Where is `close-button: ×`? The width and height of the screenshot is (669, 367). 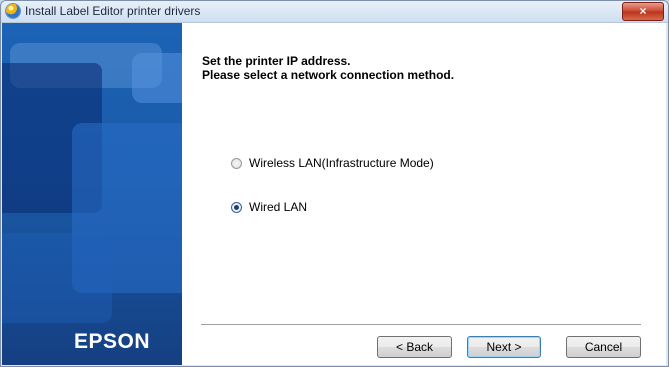 close-button: × is located at coordinates (643, 11).